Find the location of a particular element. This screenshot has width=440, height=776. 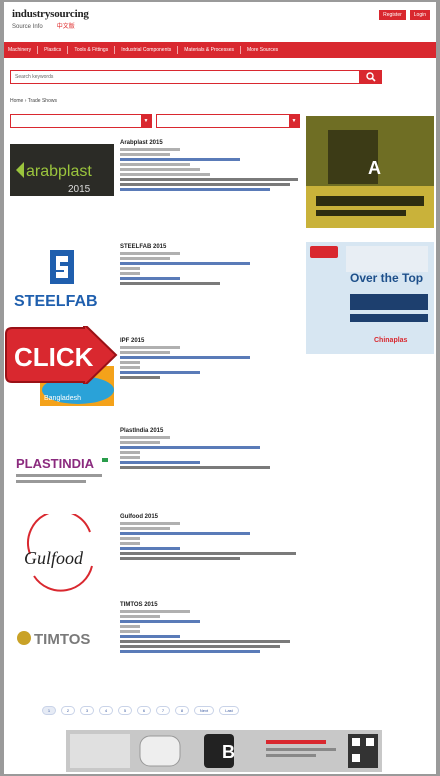

listing-title: TIMTOS 2015 is located at coordinates (210, 605).